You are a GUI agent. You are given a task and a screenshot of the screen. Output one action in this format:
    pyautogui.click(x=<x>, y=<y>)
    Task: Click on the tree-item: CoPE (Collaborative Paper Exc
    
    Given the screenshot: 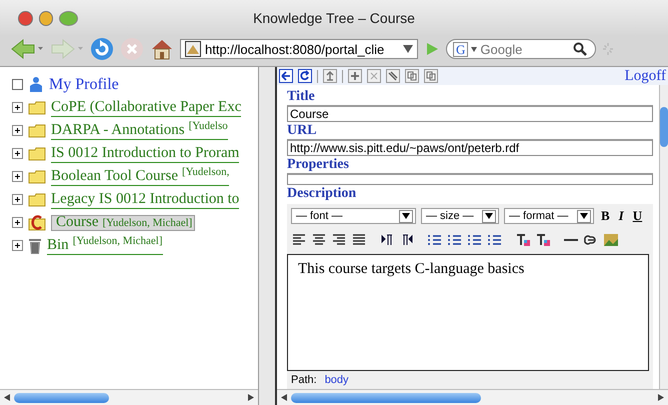 What is the action you would take?
    pyautogui.click(x=146, y=107)
    